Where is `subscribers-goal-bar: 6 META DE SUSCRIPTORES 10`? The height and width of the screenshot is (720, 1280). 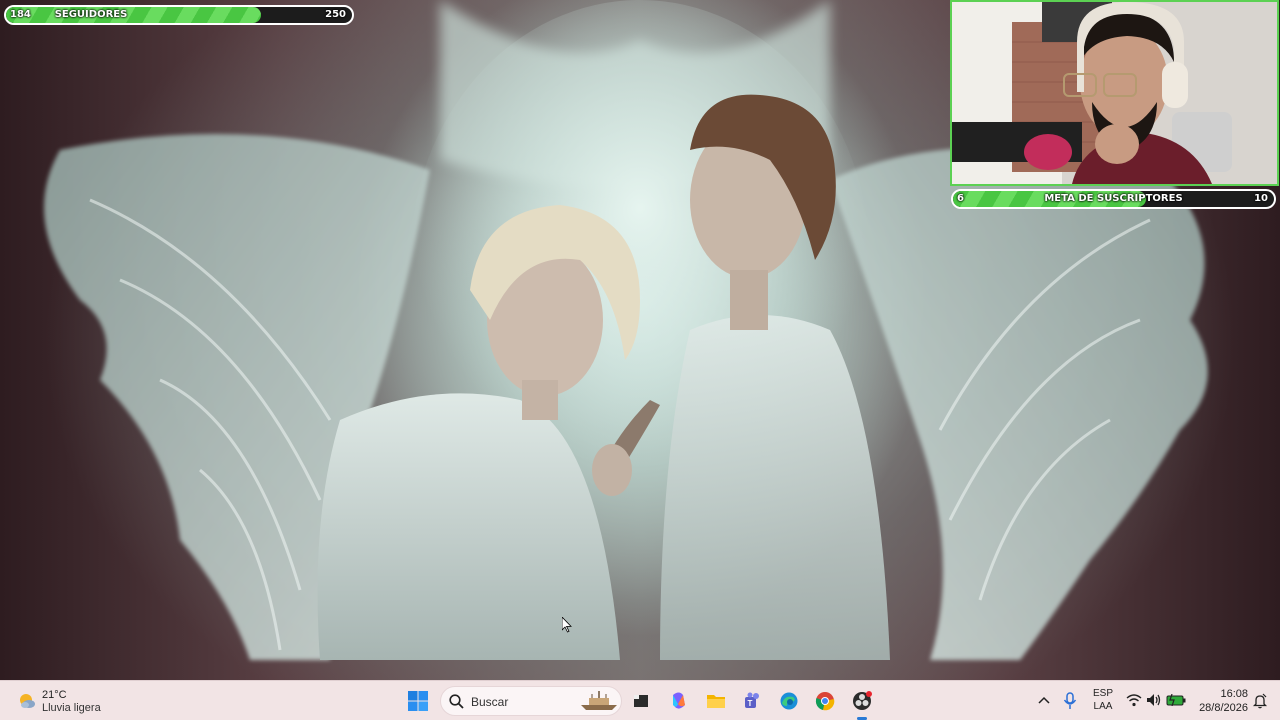 subscribers-goal-bar: 6 META DE SUSCRIPTORES 10 is located at coordinates (1113, 199).